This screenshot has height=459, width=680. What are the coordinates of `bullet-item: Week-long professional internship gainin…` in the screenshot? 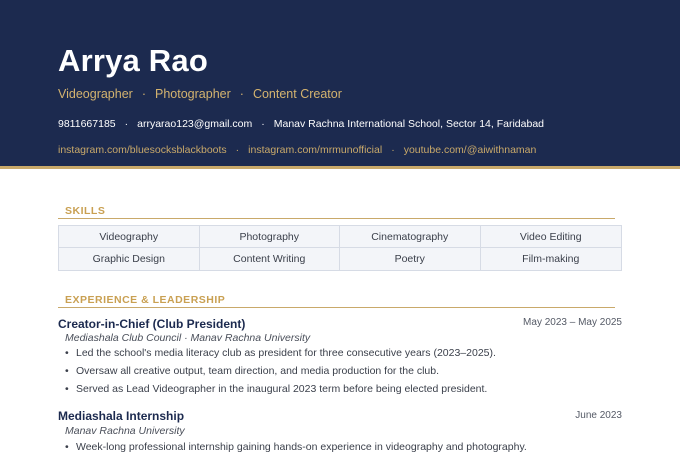 It's located at (296, 447).